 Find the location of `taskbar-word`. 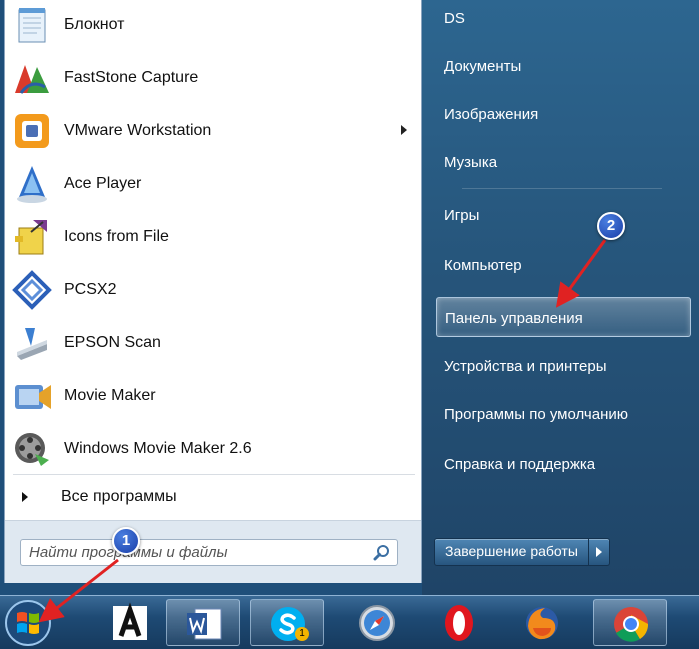

taskbar-word is located at coordinates (203, 622).